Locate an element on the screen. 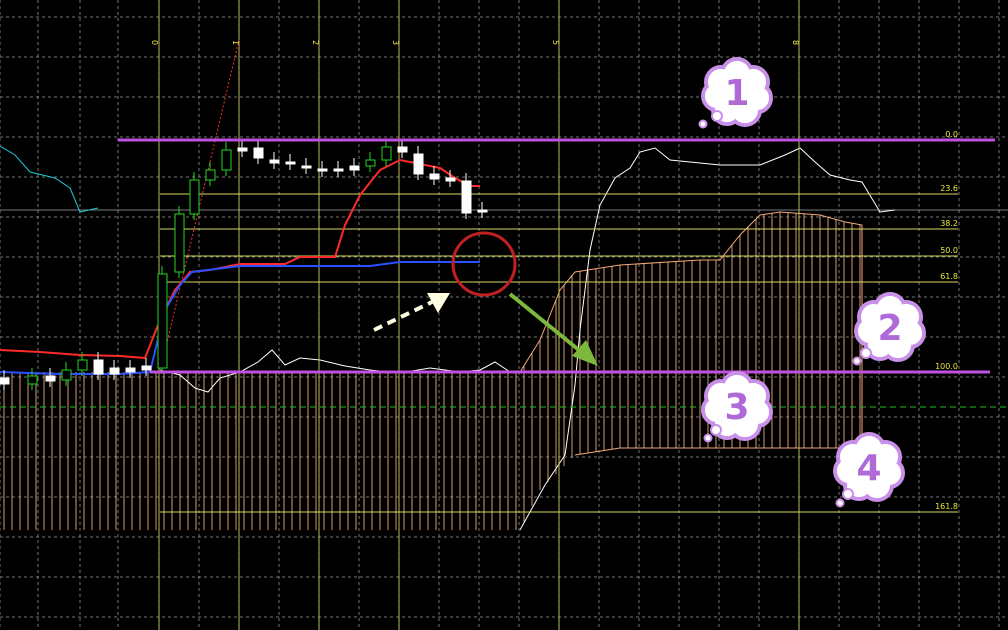 The image size is (1008, 630). time-zone-label: 8 is located at coordinates (795, 42).